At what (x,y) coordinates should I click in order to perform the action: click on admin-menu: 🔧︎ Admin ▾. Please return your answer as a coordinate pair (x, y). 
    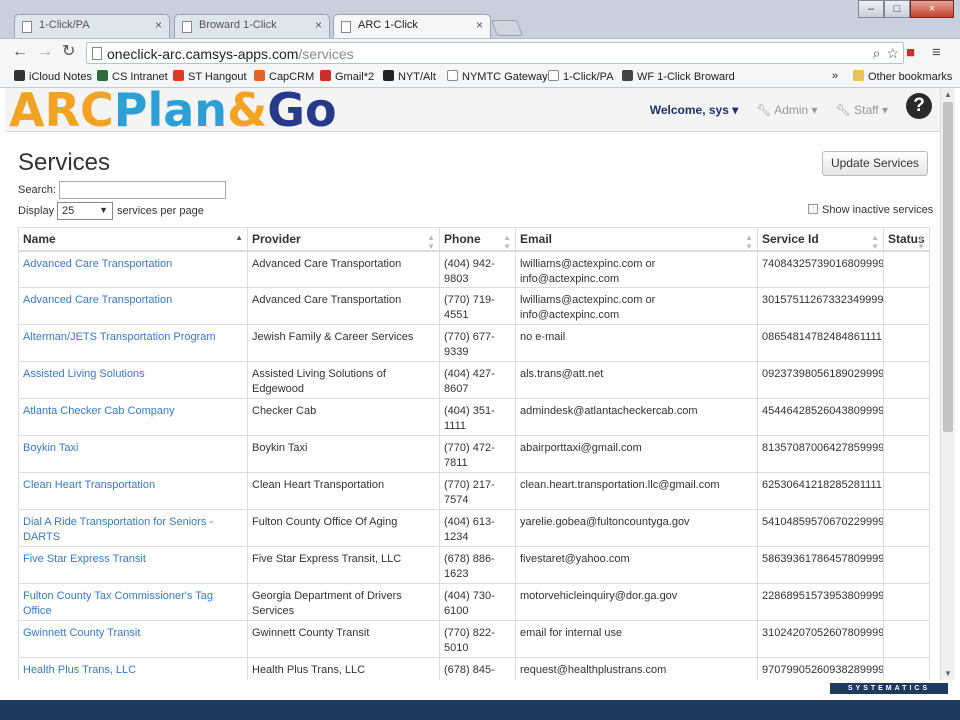
    Looking at the image, I should click on (786, 110).